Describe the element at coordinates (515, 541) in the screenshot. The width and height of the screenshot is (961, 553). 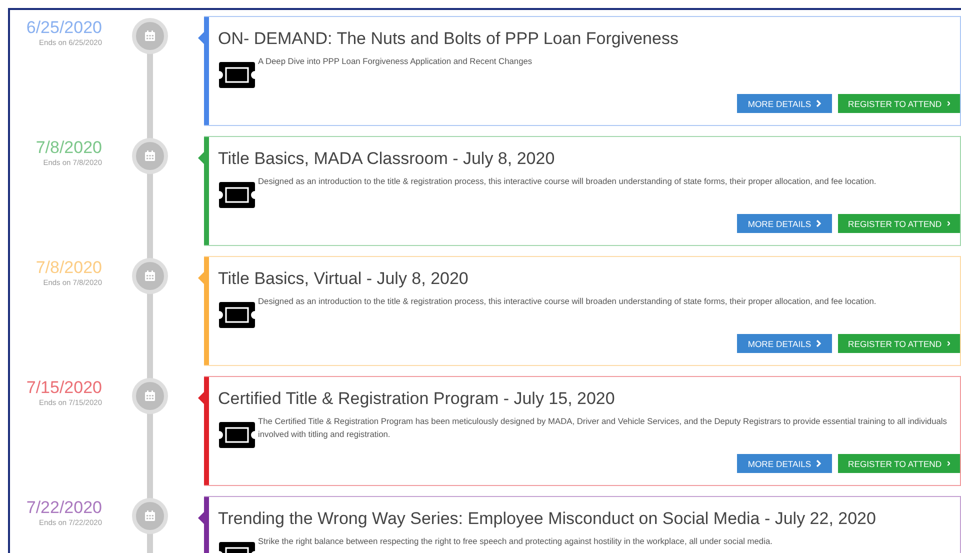
I see `event-description: Strike the right balance between respecting the right to free speech and protecting against hostility in the workplace, all under social media.` at that location.